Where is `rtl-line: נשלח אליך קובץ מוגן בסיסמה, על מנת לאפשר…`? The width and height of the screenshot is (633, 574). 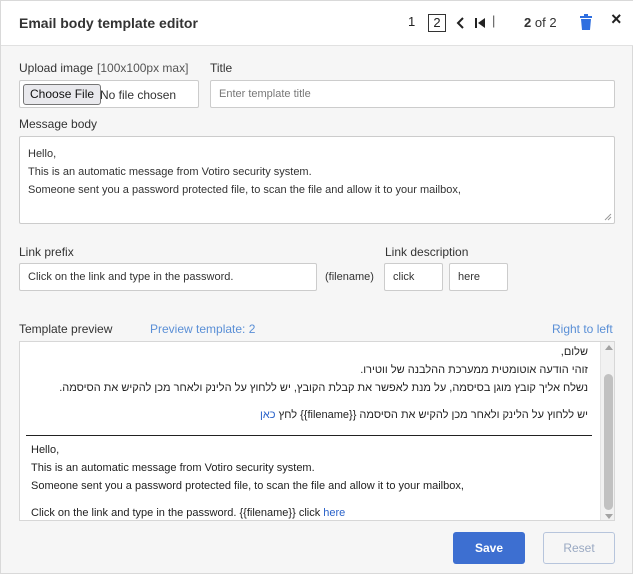
rtl-line: נשלח אליך קובץ מוגן בסיסמה, על מנת לאפשר… is located at coordinates (323, 388).